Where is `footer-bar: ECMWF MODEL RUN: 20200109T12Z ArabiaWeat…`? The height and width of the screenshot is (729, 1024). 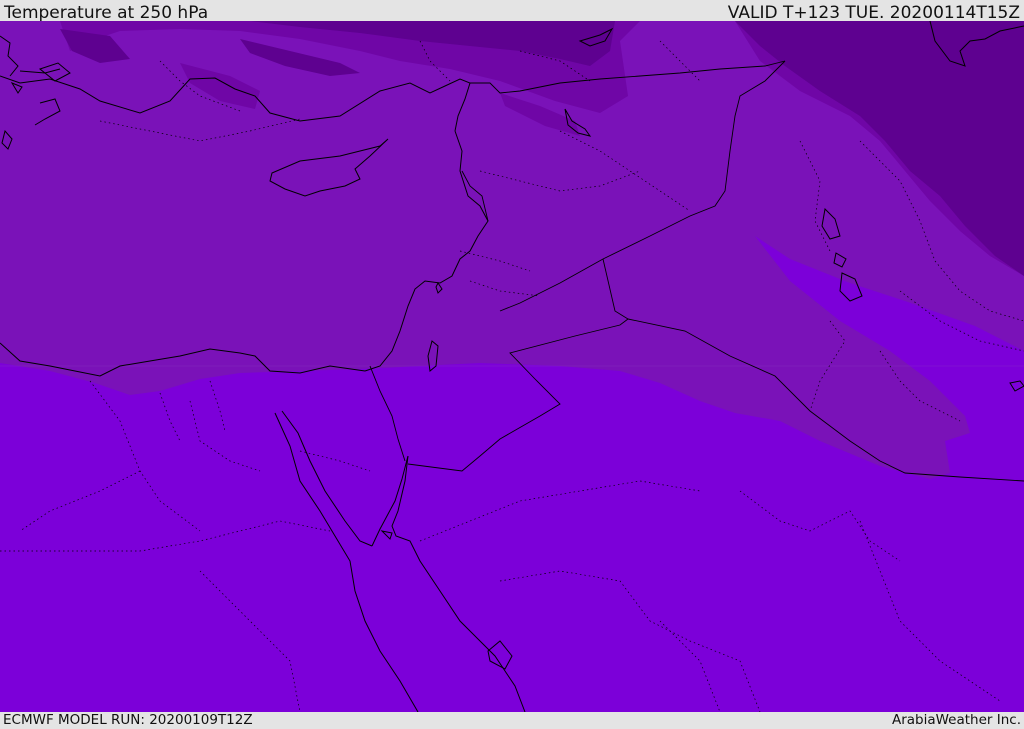
footer-bar: ECMWF MODEL RUN: 20200109T12Z ArabiaWeat… is located at coordinates (512, 720).